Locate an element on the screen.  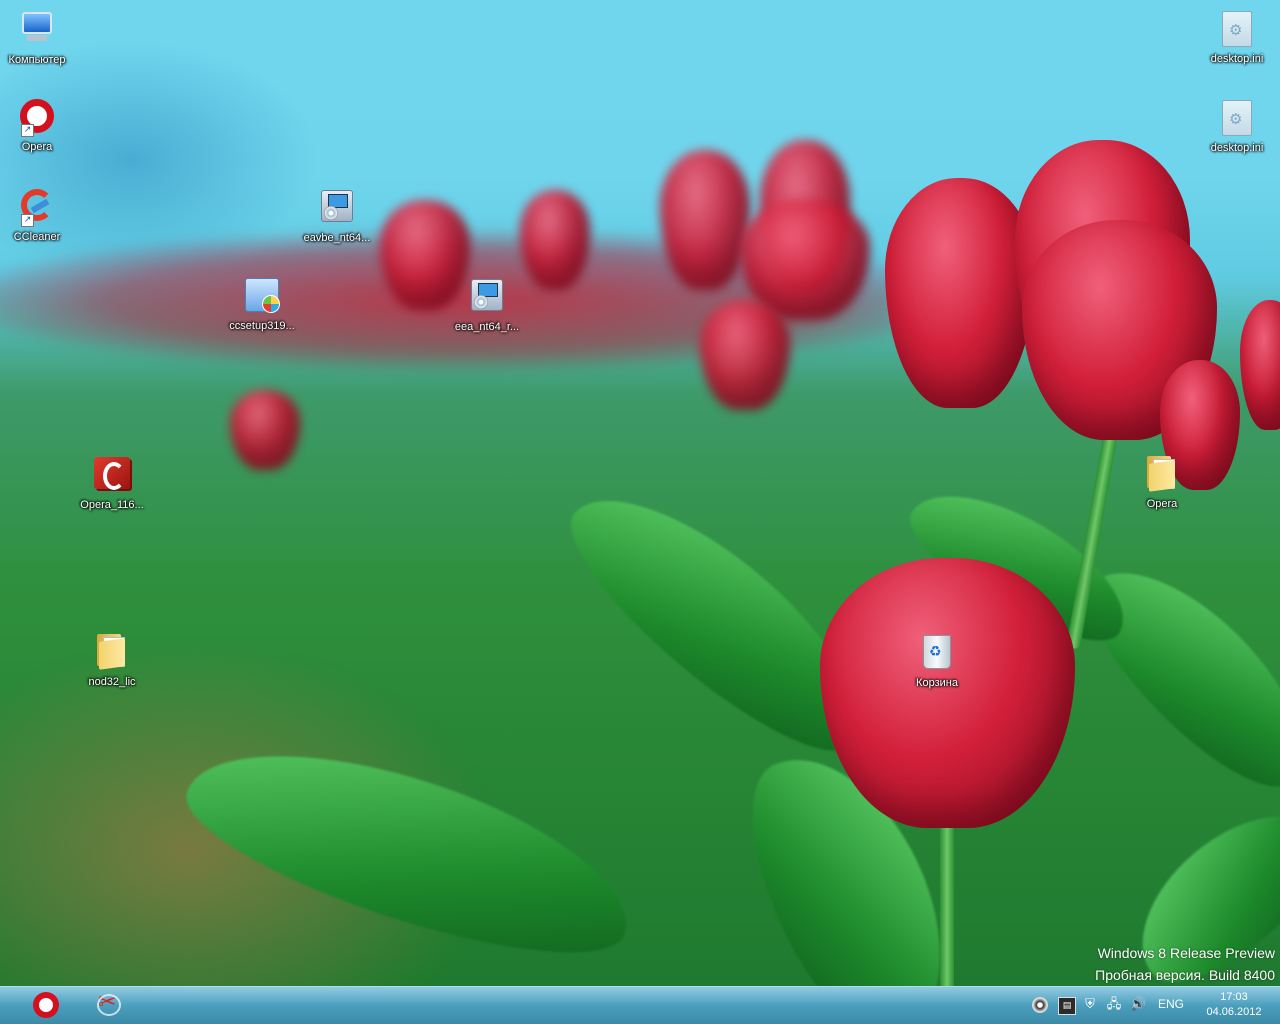
desktop-icon-label: nod32_lic is located at coordinates (112, 682).